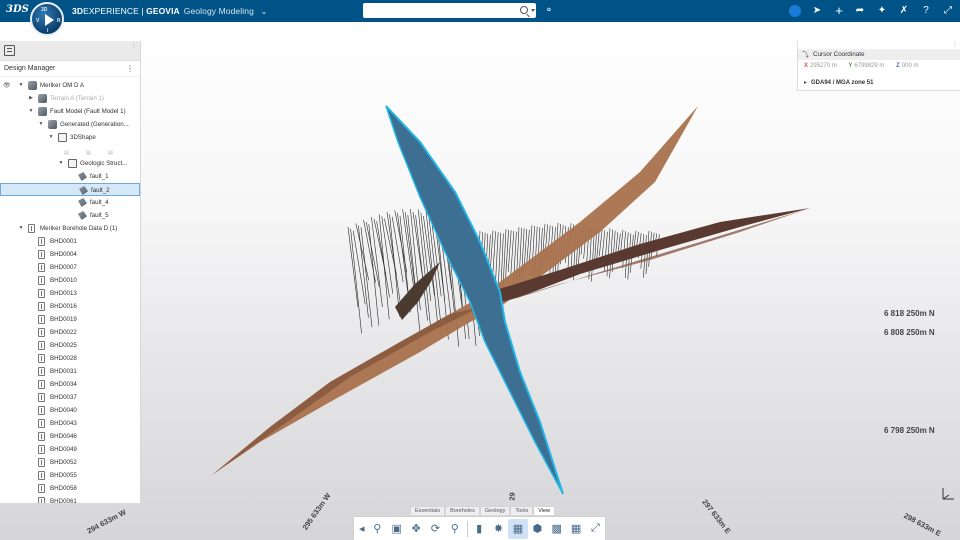  Describe the element at coordinates (839, 11) in the screenshot. I see `plus-icon: +` at that location.